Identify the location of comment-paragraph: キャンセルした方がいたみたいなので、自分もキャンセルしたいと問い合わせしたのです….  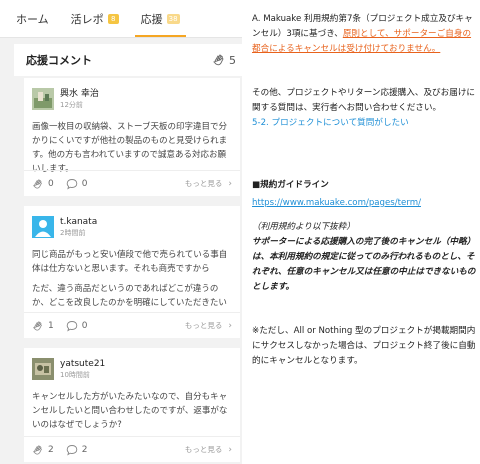
(130, 411).